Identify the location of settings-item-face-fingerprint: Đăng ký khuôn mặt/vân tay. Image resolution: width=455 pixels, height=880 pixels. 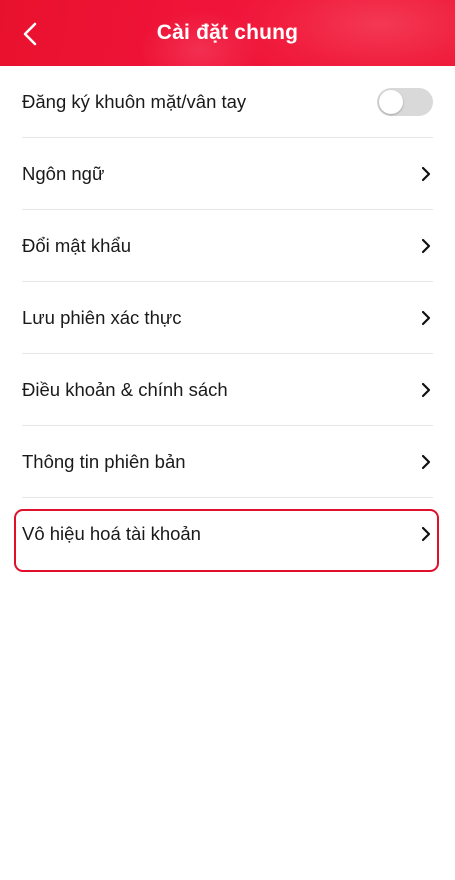
(227, 102).